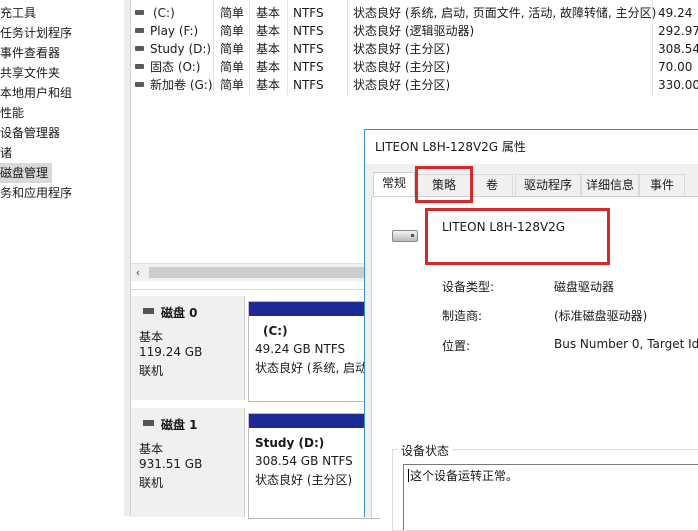  I want to click on nav-item-disk-management: 磁盘管理, so click(26, 173).